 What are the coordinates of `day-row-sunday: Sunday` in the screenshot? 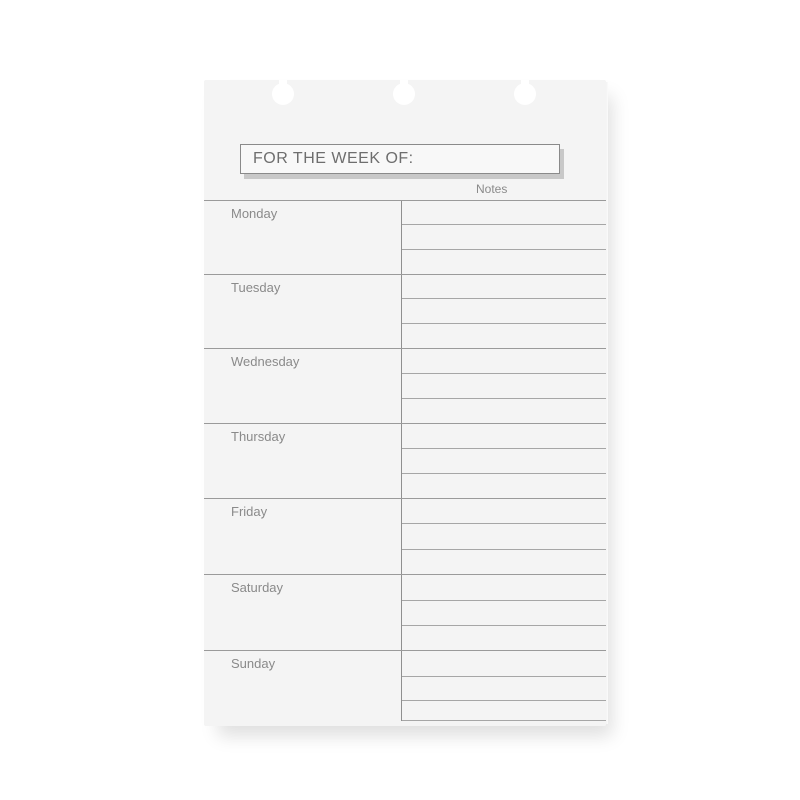 It's located at (405, 687).